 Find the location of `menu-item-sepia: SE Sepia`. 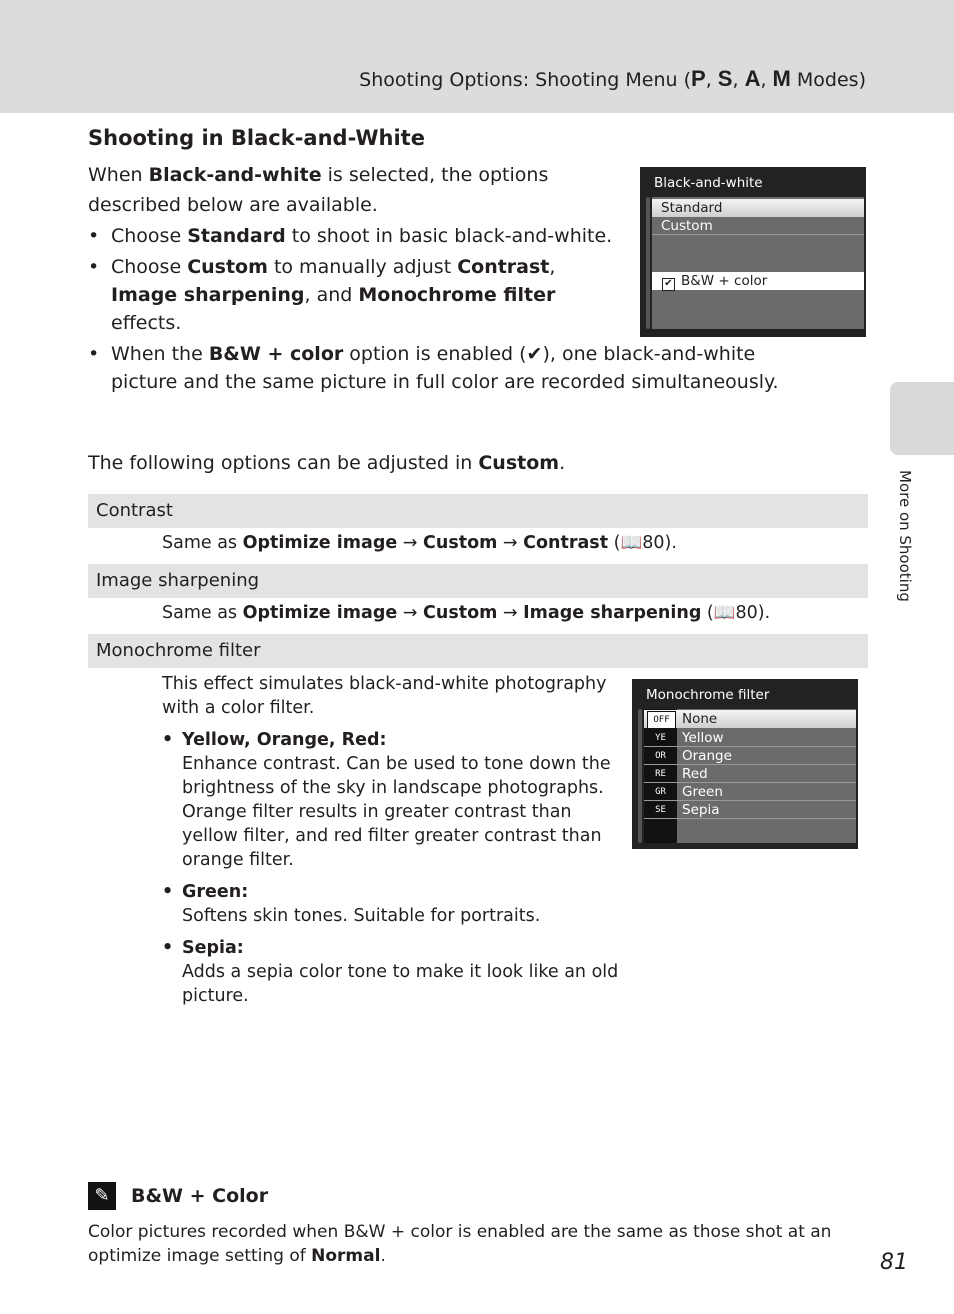

menu-item-sepia: SE Sepia is located at coordinates (750, 810).